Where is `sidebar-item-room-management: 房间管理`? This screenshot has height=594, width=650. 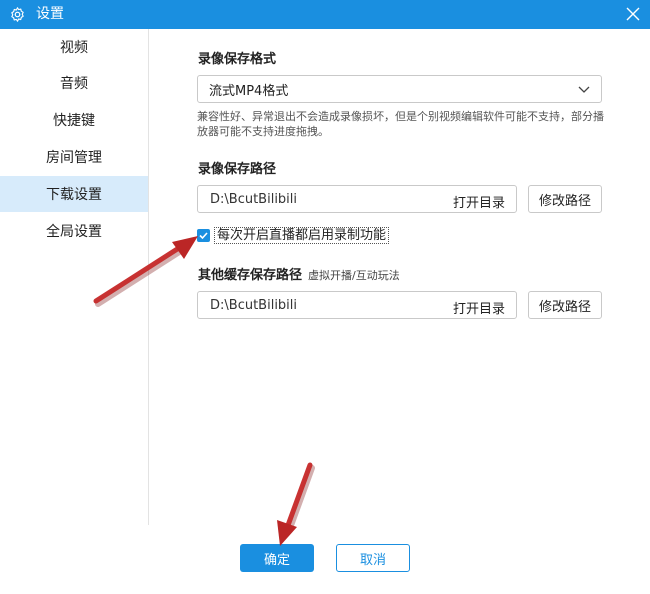
sidebar-item-room-management: 房间管理 is located at coordinates (74, 157).